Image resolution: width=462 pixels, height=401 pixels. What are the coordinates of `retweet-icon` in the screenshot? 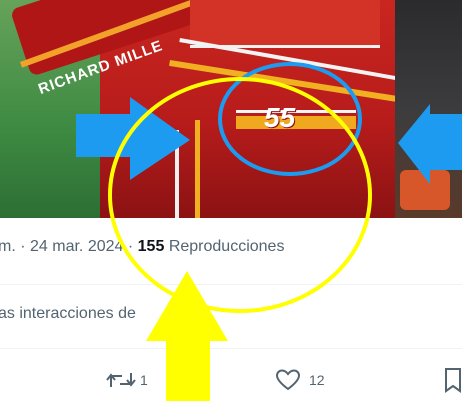 It's located at (121, 380).